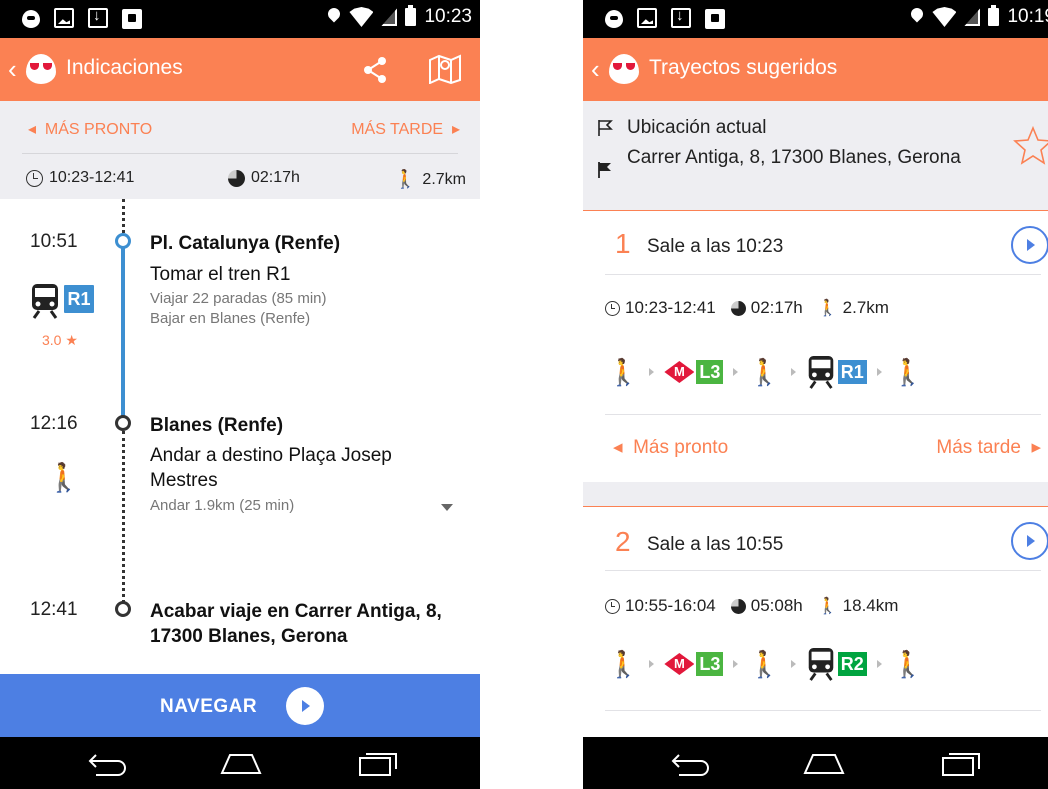 The width and height of the screenshot is (1048, 789). What do you see at coordinates (797, 157) in the screenshot?
I see `destination-field: Carrer Antiga, 8, 17300 Blanes, Gerona` at bounding box center [797, 157].